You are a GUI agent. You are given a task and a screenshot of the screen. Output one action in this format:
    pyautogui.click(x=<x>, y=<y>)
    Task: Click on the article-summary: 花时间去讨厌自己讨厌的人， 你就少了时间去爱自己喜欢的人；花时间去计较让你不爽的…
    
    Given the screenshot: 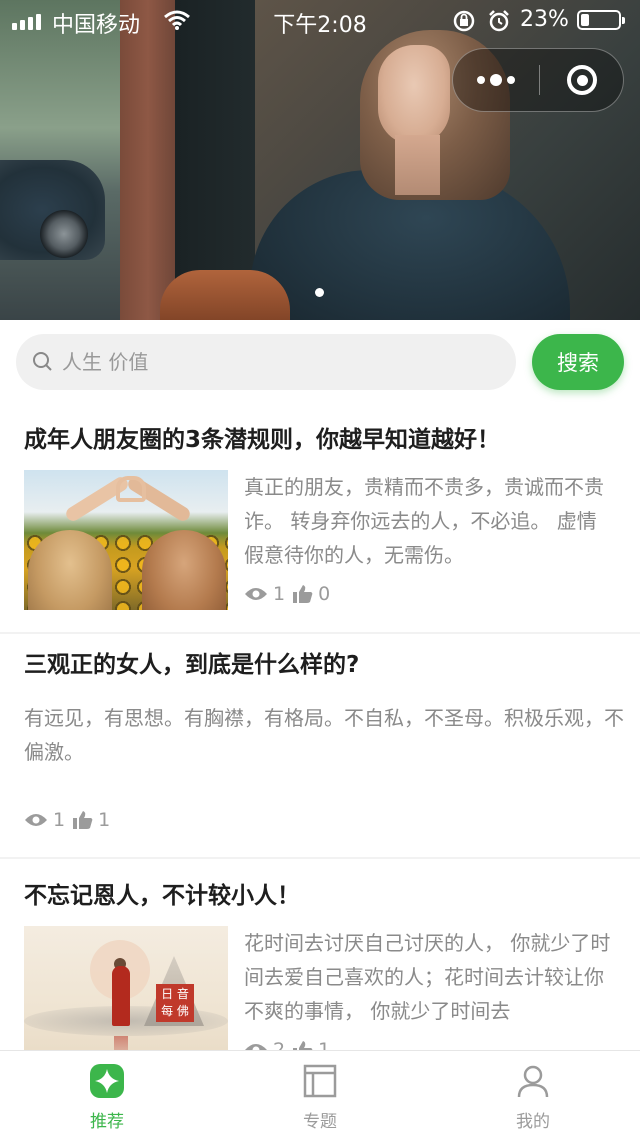 What is the action you would take?
    pyautogui.click(x=427, y=977)
    